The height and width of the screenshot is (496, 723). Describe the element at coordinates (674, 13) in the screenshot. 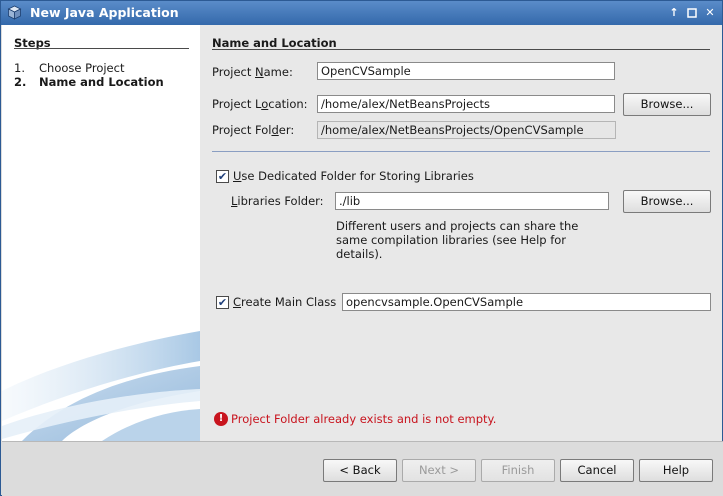

I see `maximize-arrow-icon: ↑` at that location.